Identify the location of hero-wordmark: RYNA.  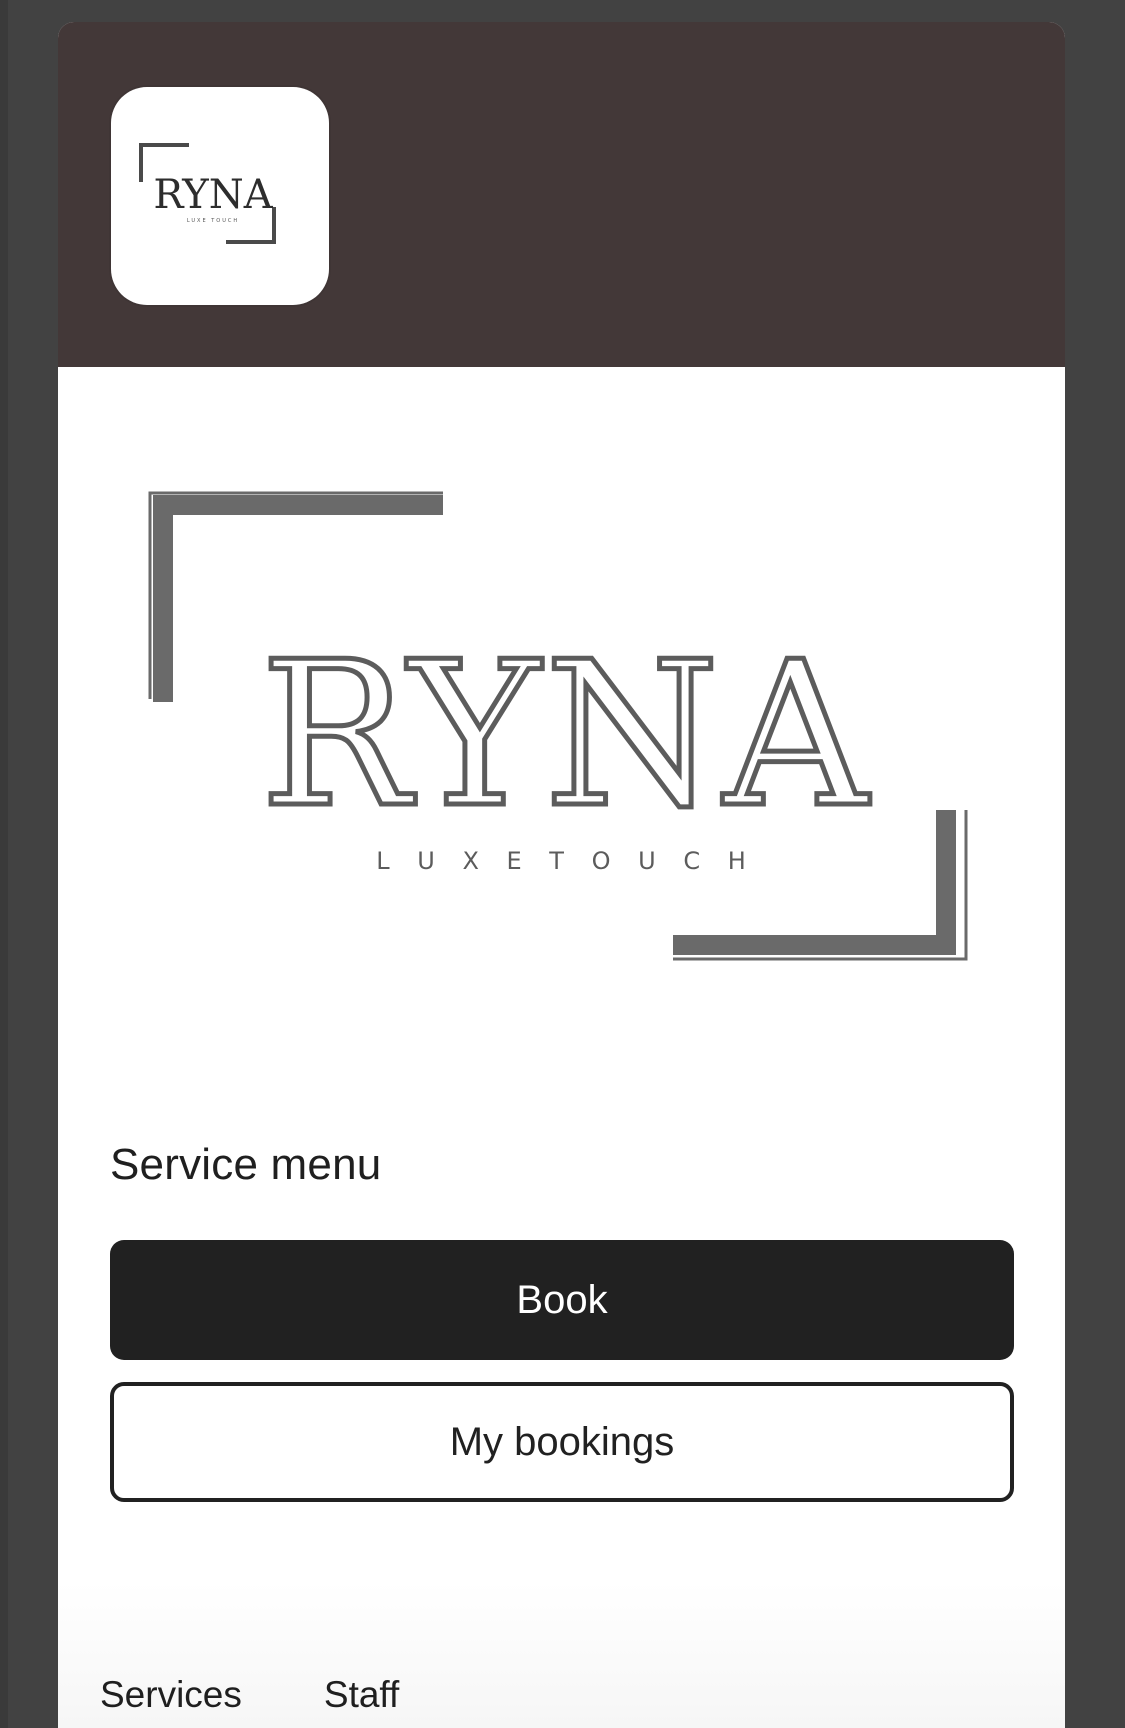
(566, 735).